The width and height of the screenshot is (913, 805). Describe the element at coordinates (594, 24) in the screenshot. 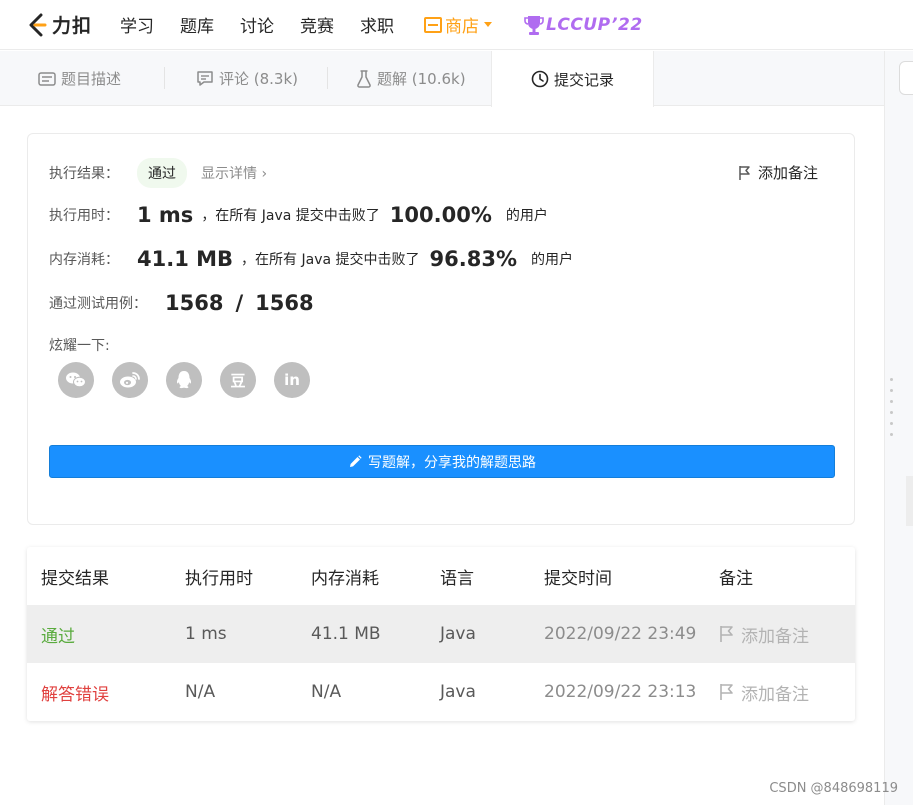

I see `lccup-label: LCCUP’22` at that location.